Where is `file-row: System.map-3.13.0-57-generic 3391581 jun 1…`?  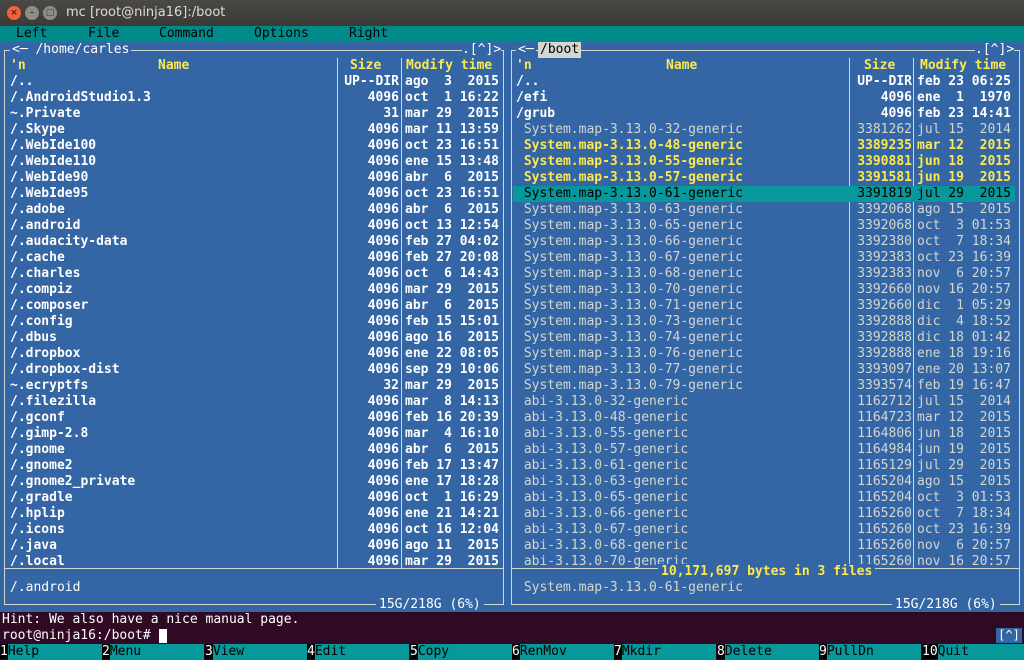 file-row: System.map-3.13.0-57-generic 3391581 jun 1… is located at coordinates (766, 178).